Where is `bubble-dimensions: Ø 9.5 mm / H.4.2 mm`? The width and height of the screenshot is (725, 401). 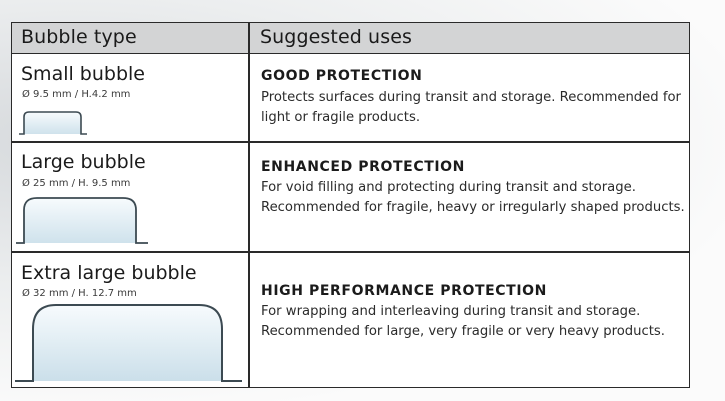 bubble-dimensions: Ø 9.5 mm / H.4.2 mm is located at coordinates (76, 94).